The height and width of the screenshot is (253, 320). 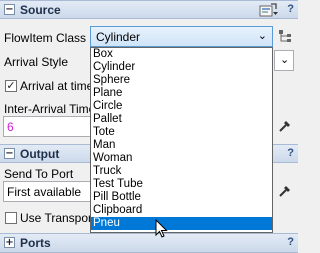 I want to click on dropdown-option-man: Man, so click(x=181, y=145).